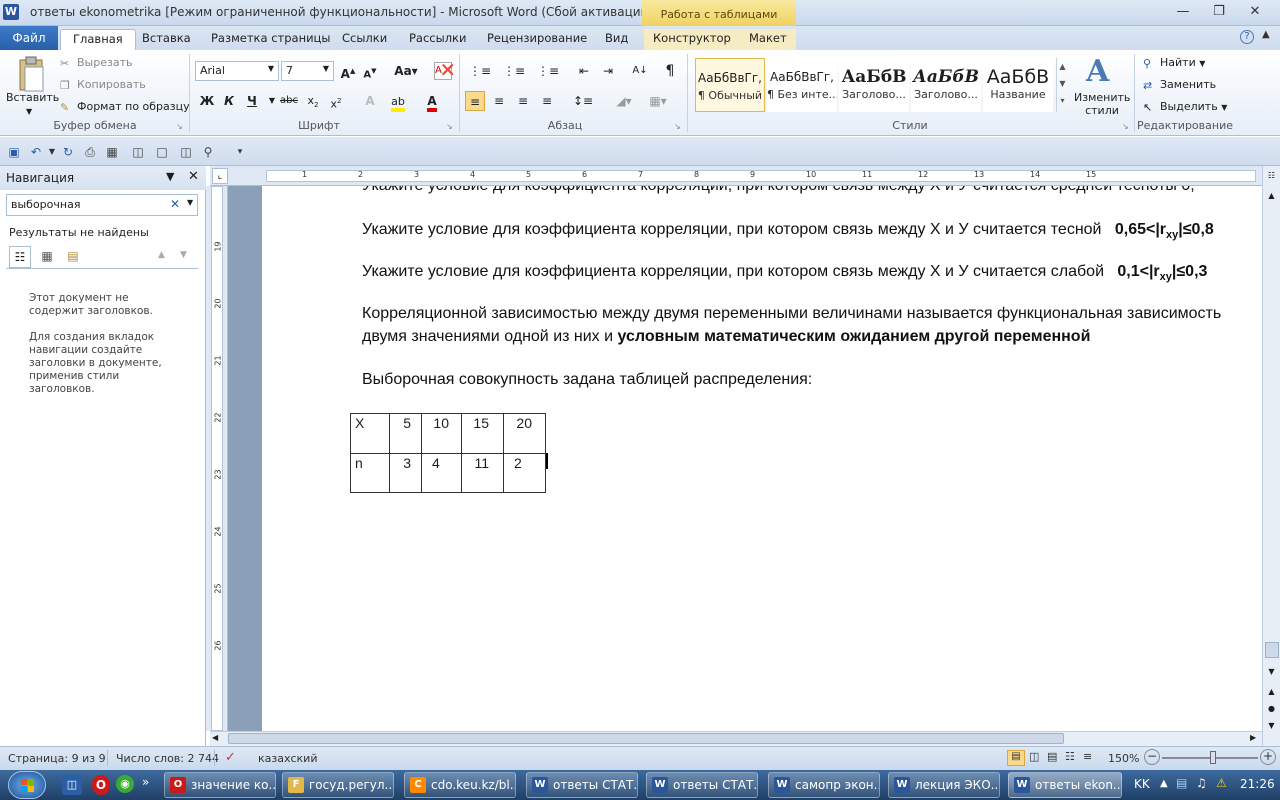 This screenshot has width=1280, height=800. What do you see at coordinates (208, 152) in the screenshot?
I see `print-preview-icon: ⚲` at bounding box center [208, 152].